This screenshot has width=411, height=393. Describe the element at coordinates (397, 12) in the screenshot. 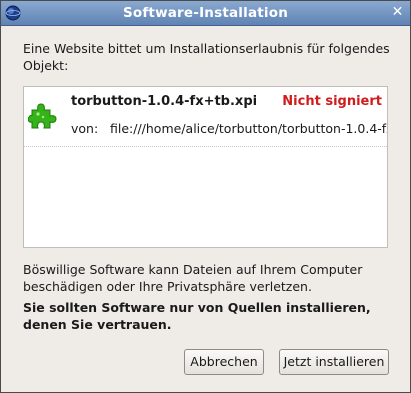

I see `close-icon: ✕` at that location.